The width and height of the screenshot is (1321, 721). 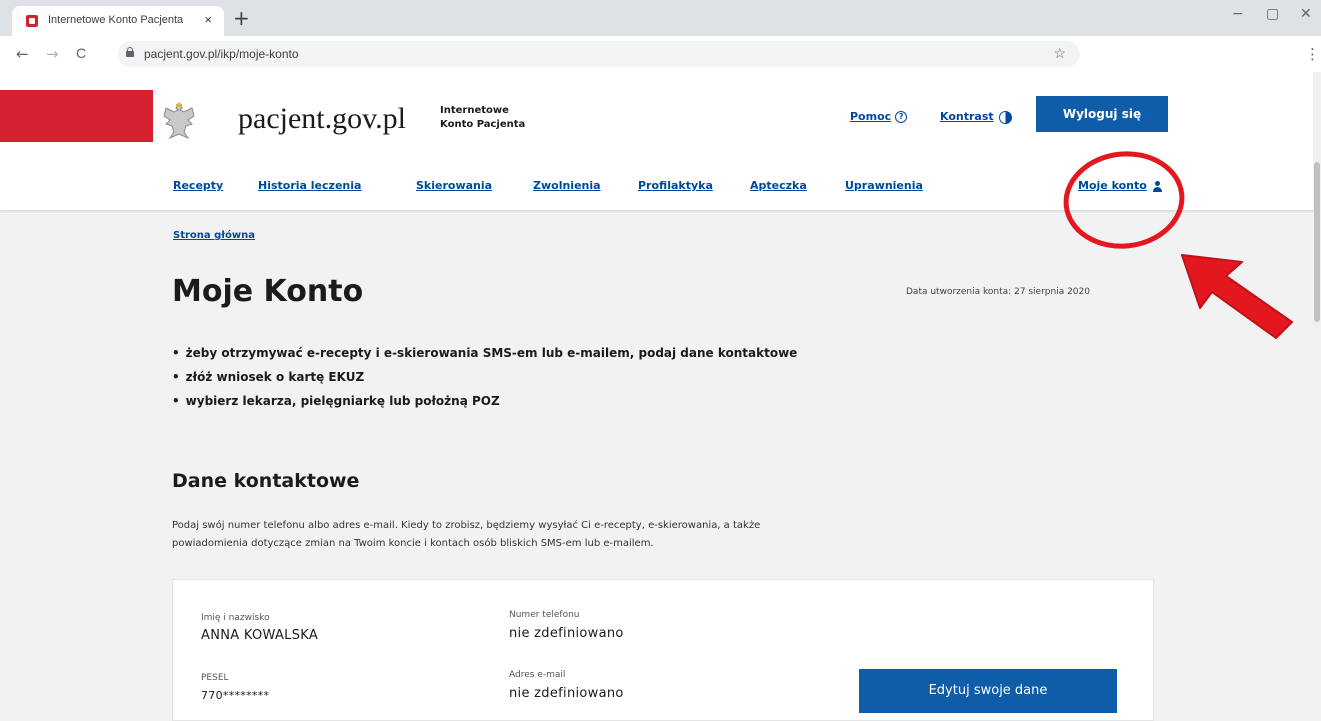 I want to click on address-bar: pacjent.gov.pl/ikp/moje-konto ☆, so click(x=599, y=54).